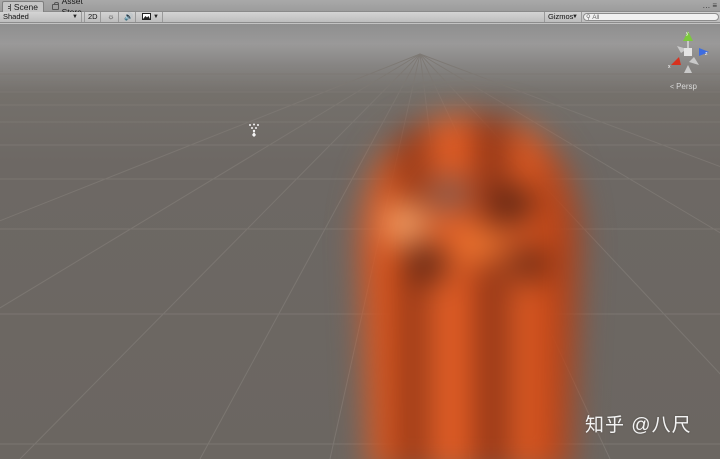 This screenshot has height=459, width=720. Describe the element at coordinates (92, 17) in the screenshot. I see `toggle-2d-button: 2D` at that location.